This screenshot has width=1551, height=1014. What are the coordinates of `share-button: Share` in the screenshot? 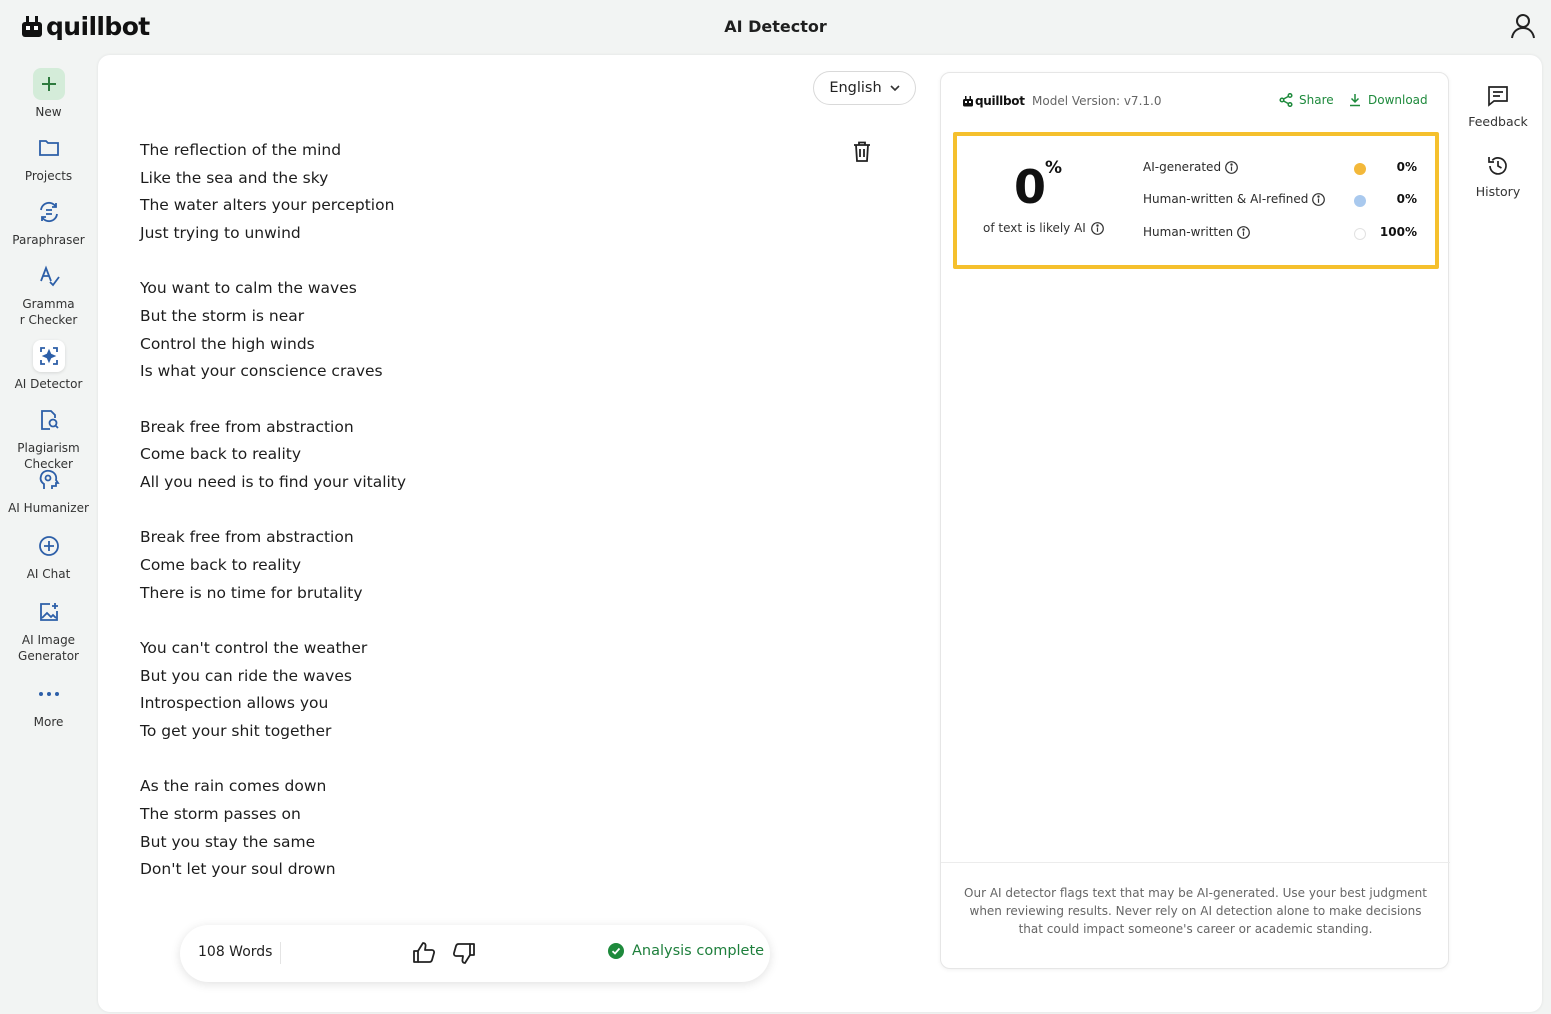 It's located at (1306, 100).